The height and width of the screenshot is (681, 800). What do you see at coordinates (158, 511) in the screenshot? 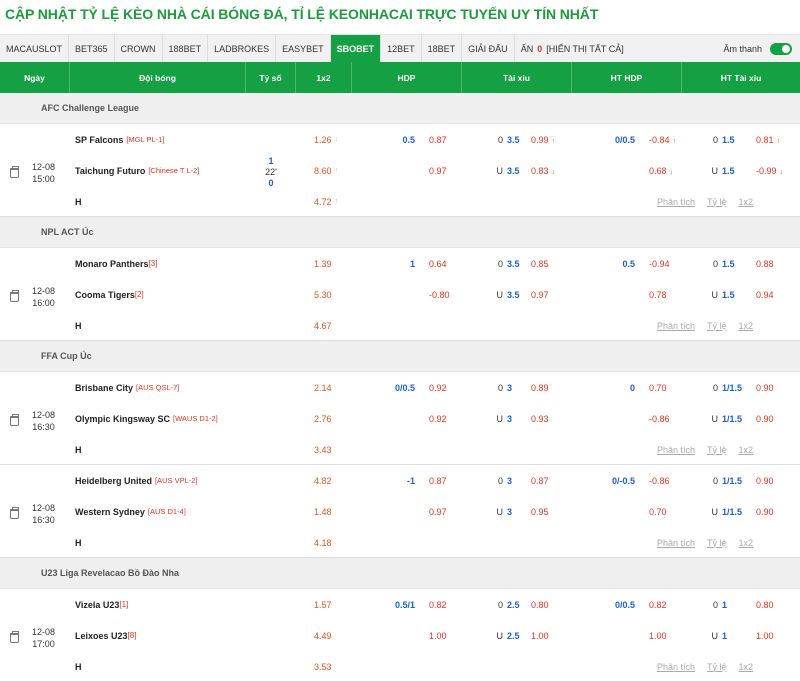
I see `team-name: Western Sydney [AUS D1-4]` at bounding box center [158, 511].